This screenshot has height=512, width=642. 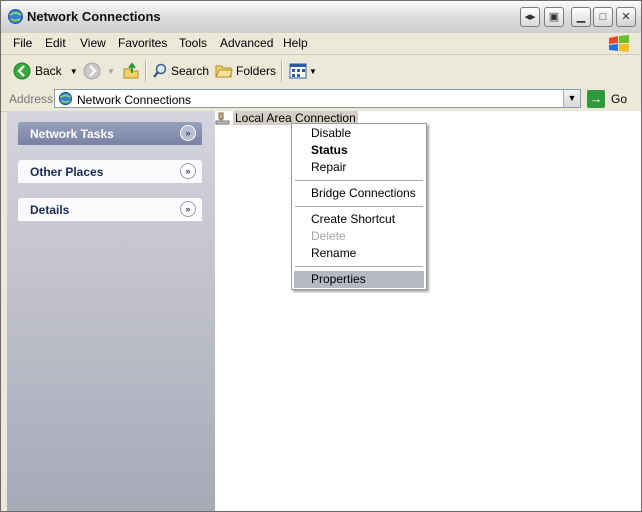 What do you see at coordinates (359, 133) in the screenshot?
I see `menu-item-disable: Disable` at bounding box center [359, 133].